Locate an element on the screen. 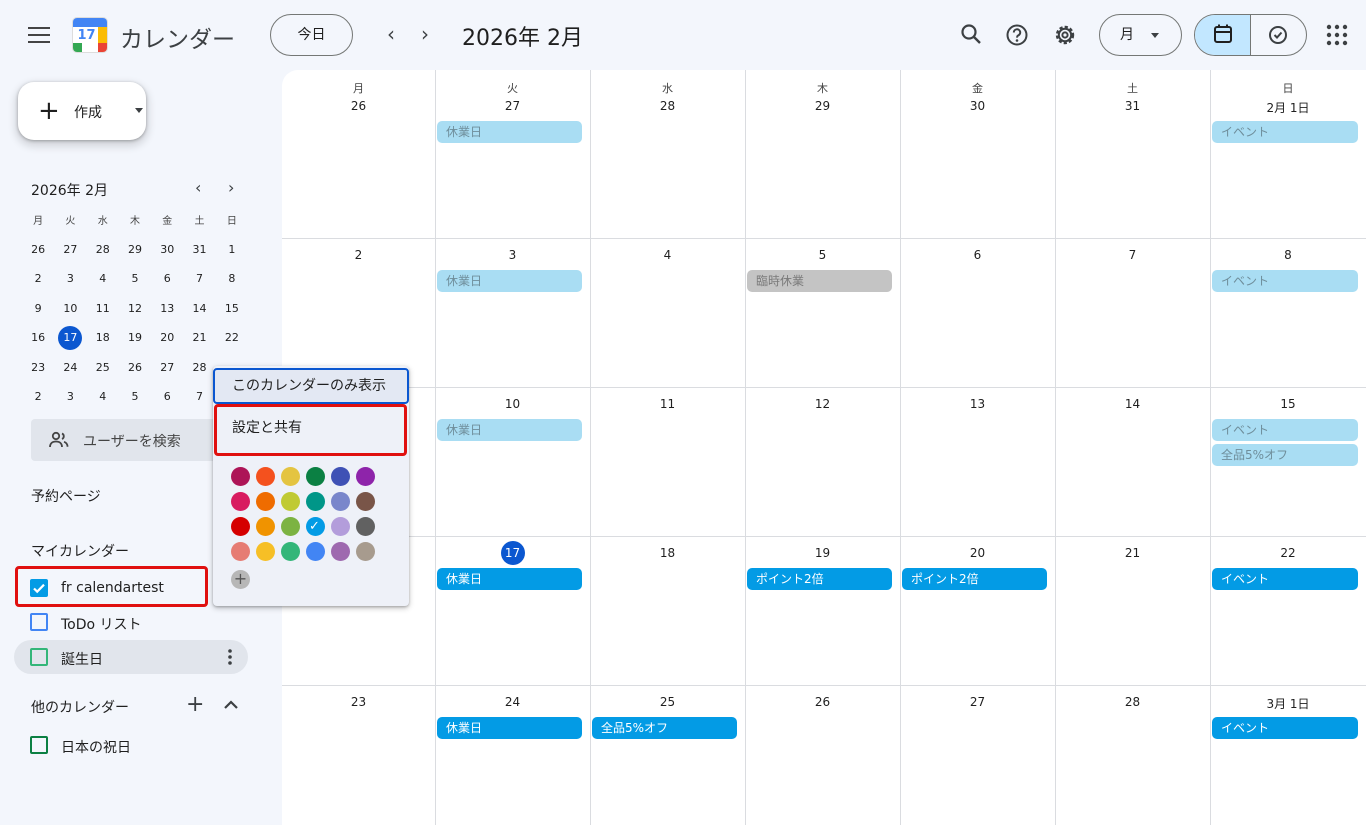  view-selector-dropdown: 月 is located at coordinates (1140, 35).